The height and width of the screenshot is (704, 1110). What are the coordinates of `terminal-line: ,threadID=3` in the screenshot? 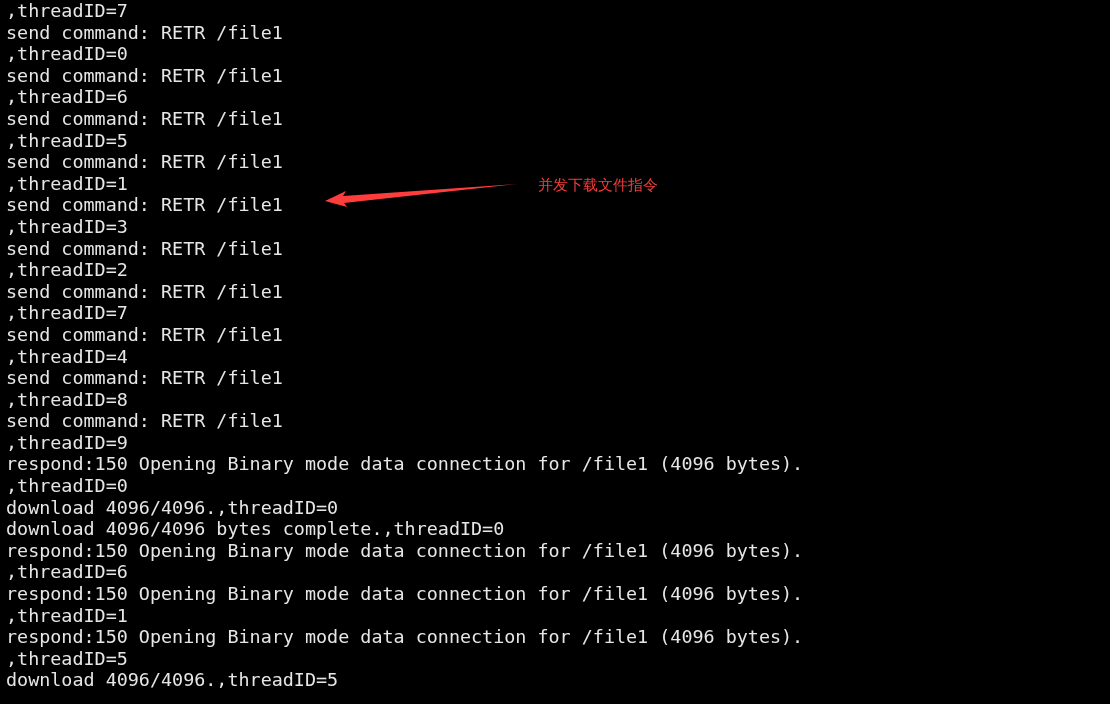 It's located at (67, 226).